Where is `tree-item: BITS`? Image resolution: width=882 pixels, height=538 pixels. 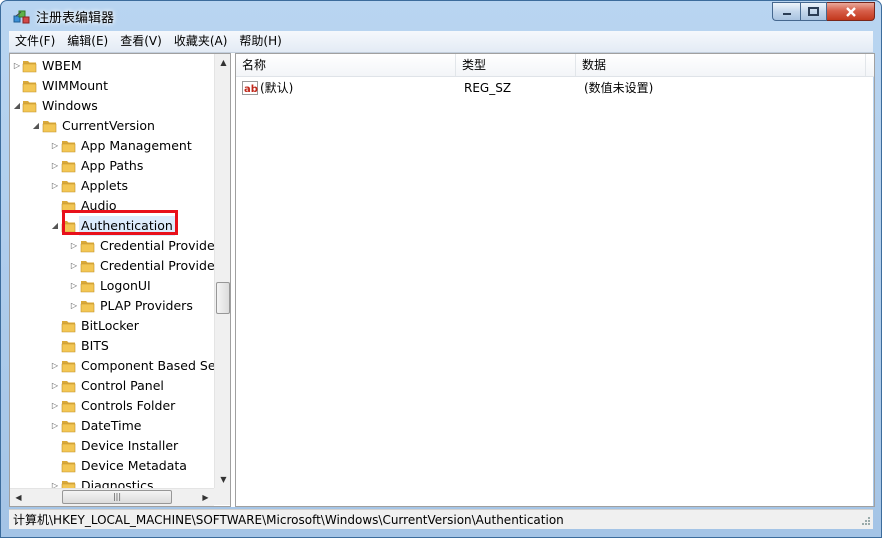
tree-item: BITS is located at coordinates (112, 346).